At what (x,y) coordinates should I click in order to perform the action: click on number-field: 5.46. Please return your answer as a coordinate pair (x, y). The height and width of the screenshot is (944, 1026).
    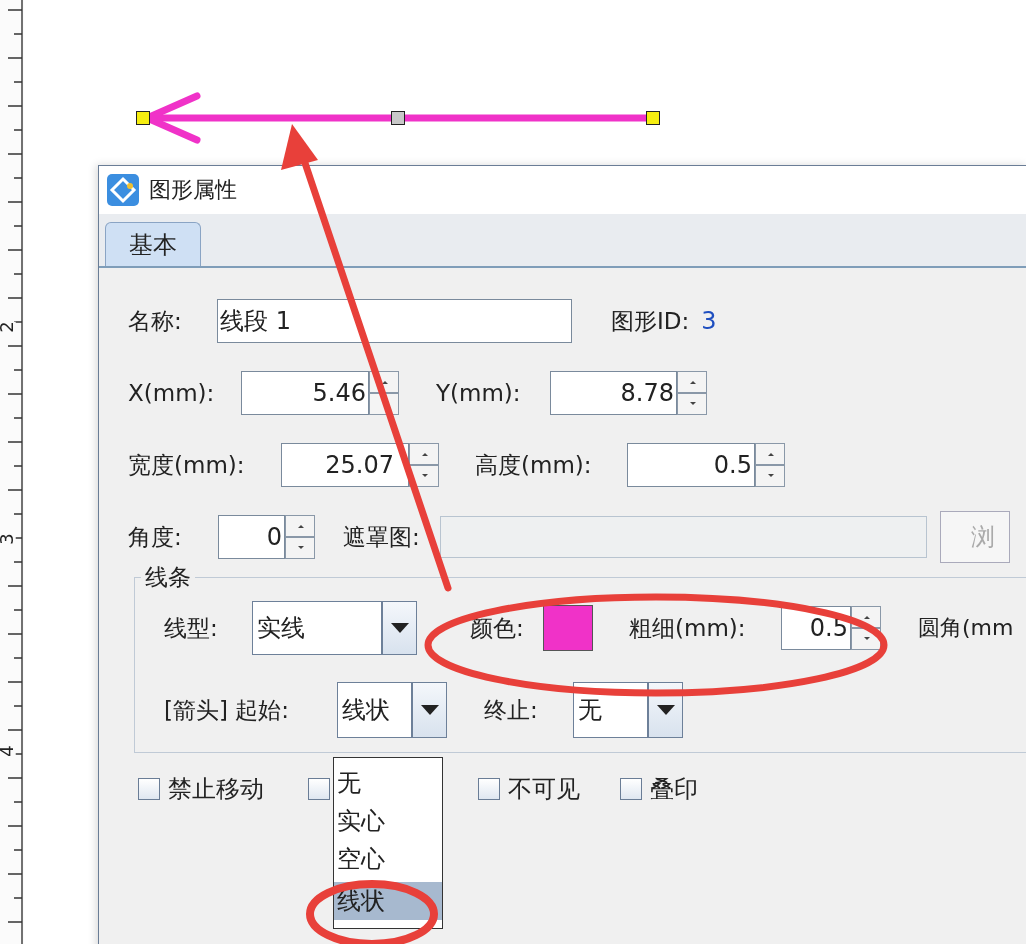
    Looking at the image, I should click on (305, 393).